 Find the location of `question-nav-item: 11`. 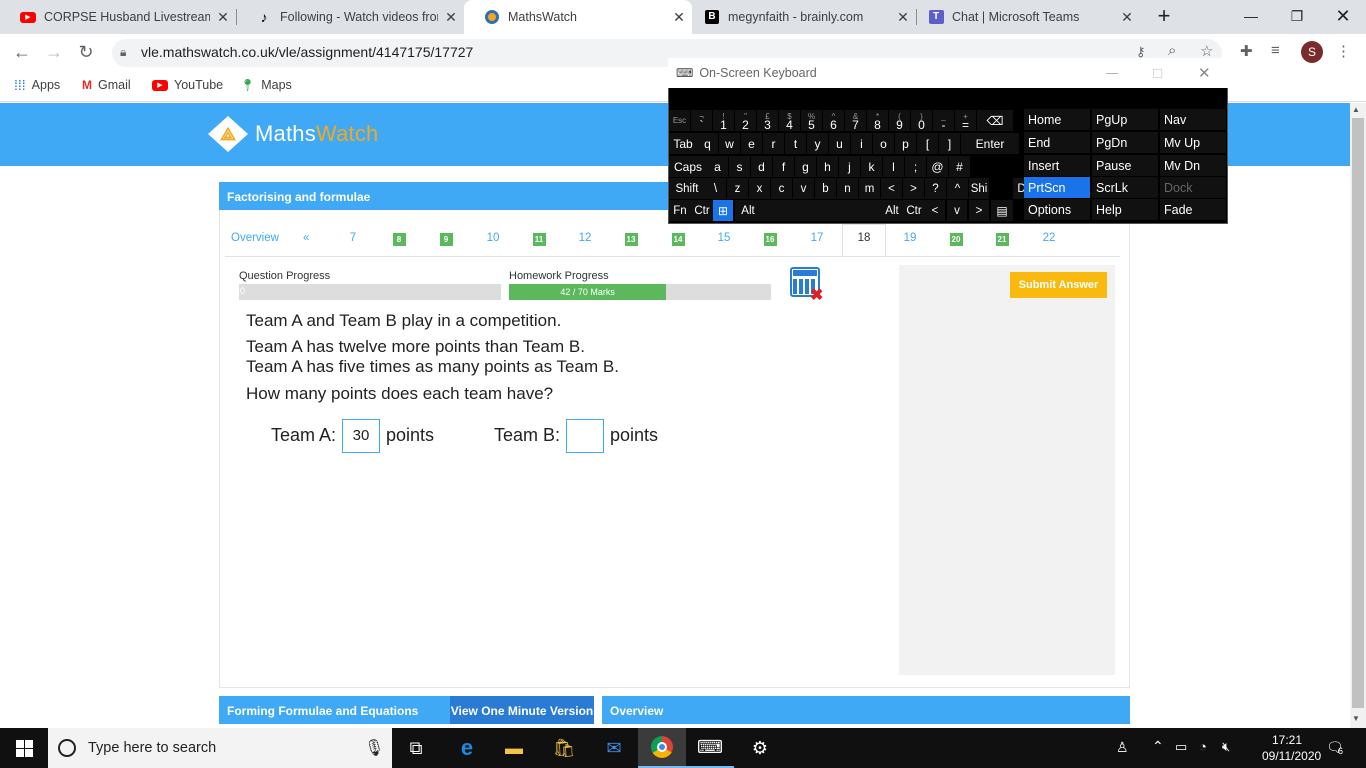

question-nav-item: 11 is located at coordinates (539, 239).